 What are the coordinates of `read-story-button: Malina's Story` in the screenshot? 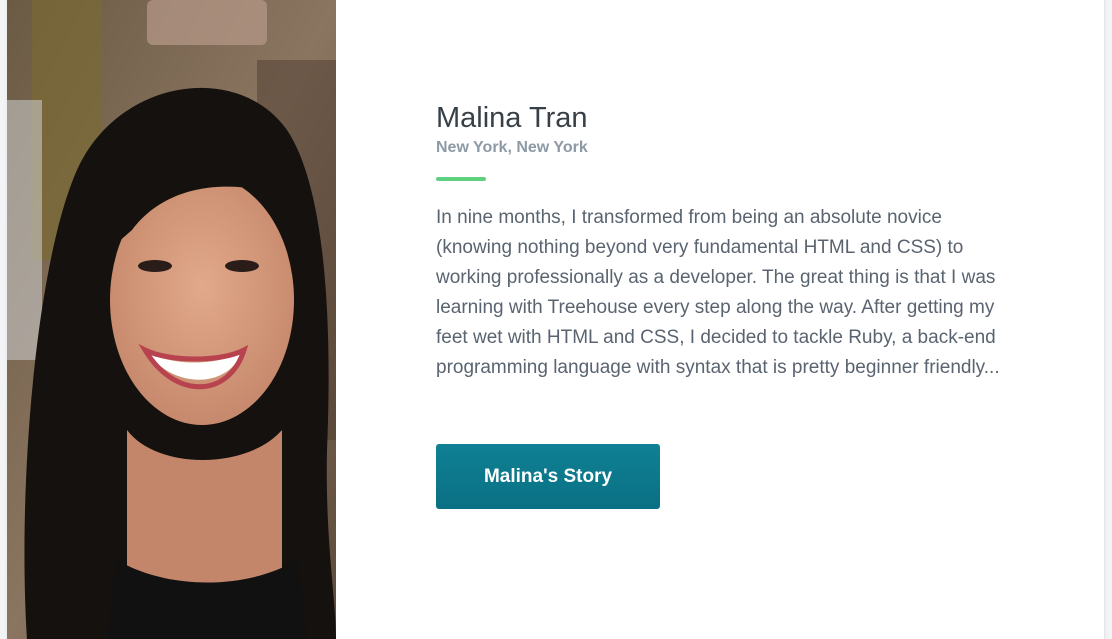 It's located at (548, 476).